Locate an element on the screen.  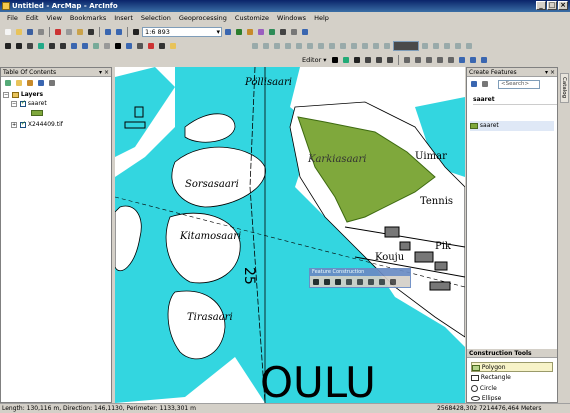
menu-help: Help is located at coordinates (321, 18).